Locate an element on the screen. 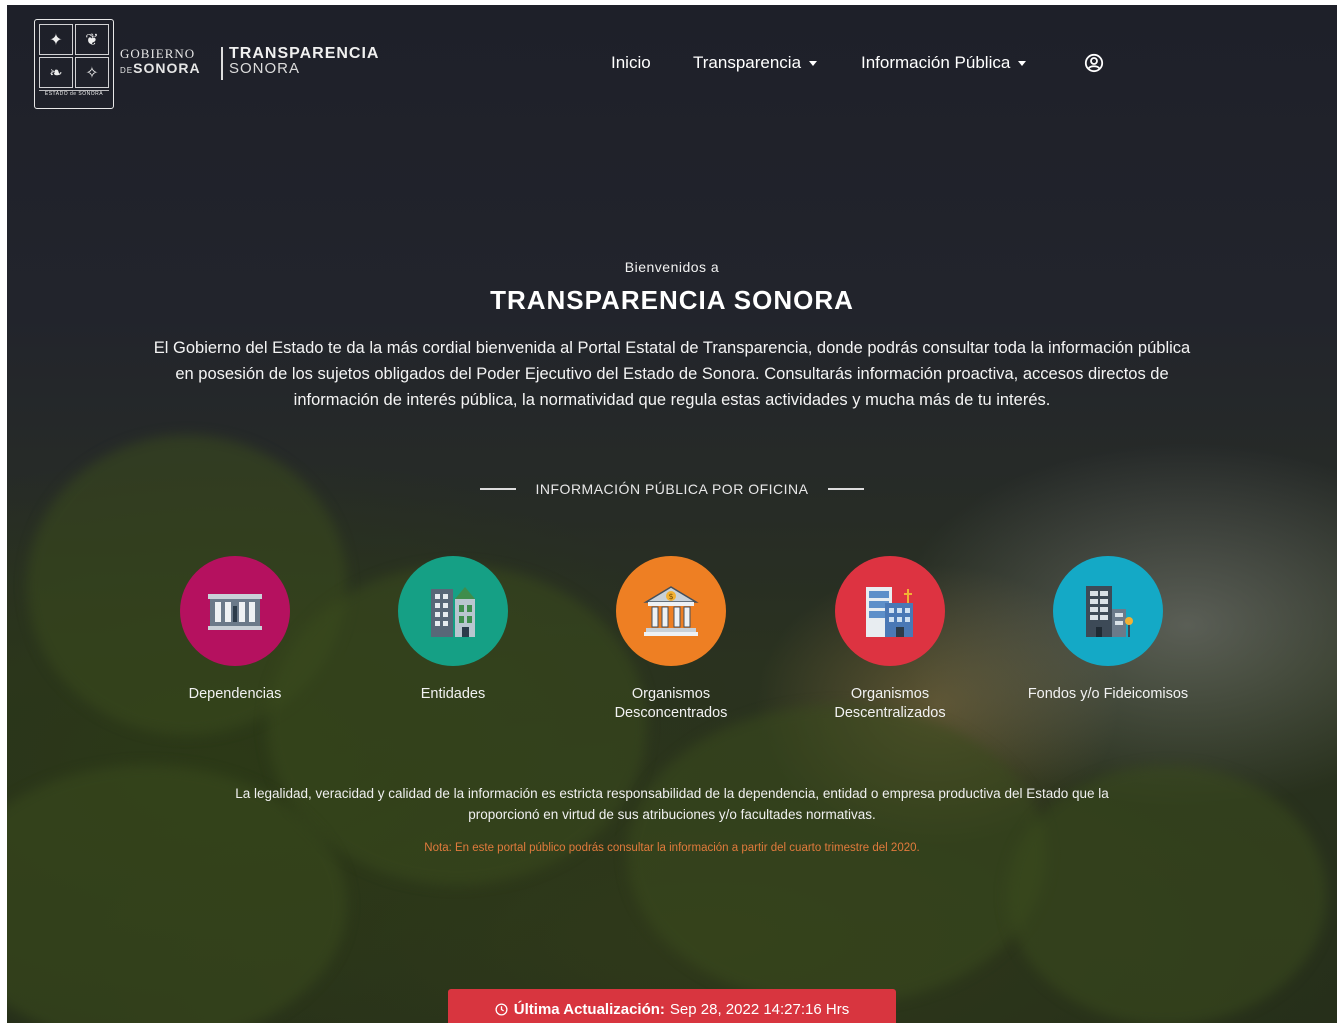 The image size is (1343, 1023). brand-title: TRANSPARENCIA is located at coordinates (304, 53).